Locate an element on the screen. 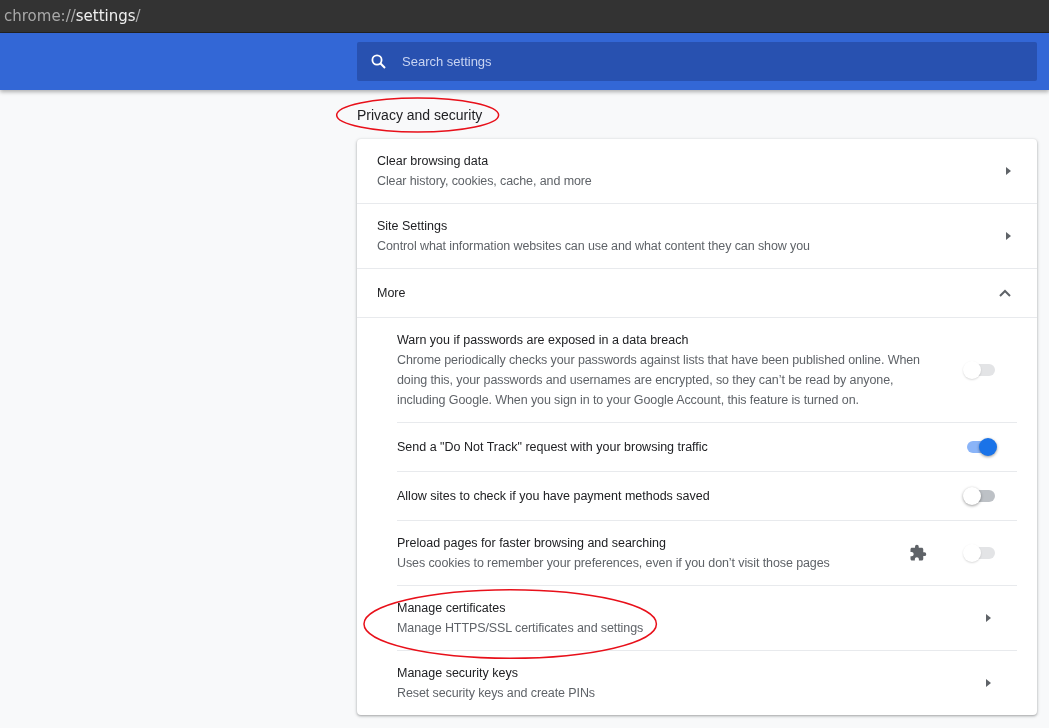 The image size is (1049, 728). setting-description: Uses cookies to remember your preferences, even if you don’t visit those pages is located at coordinates (614, 563).